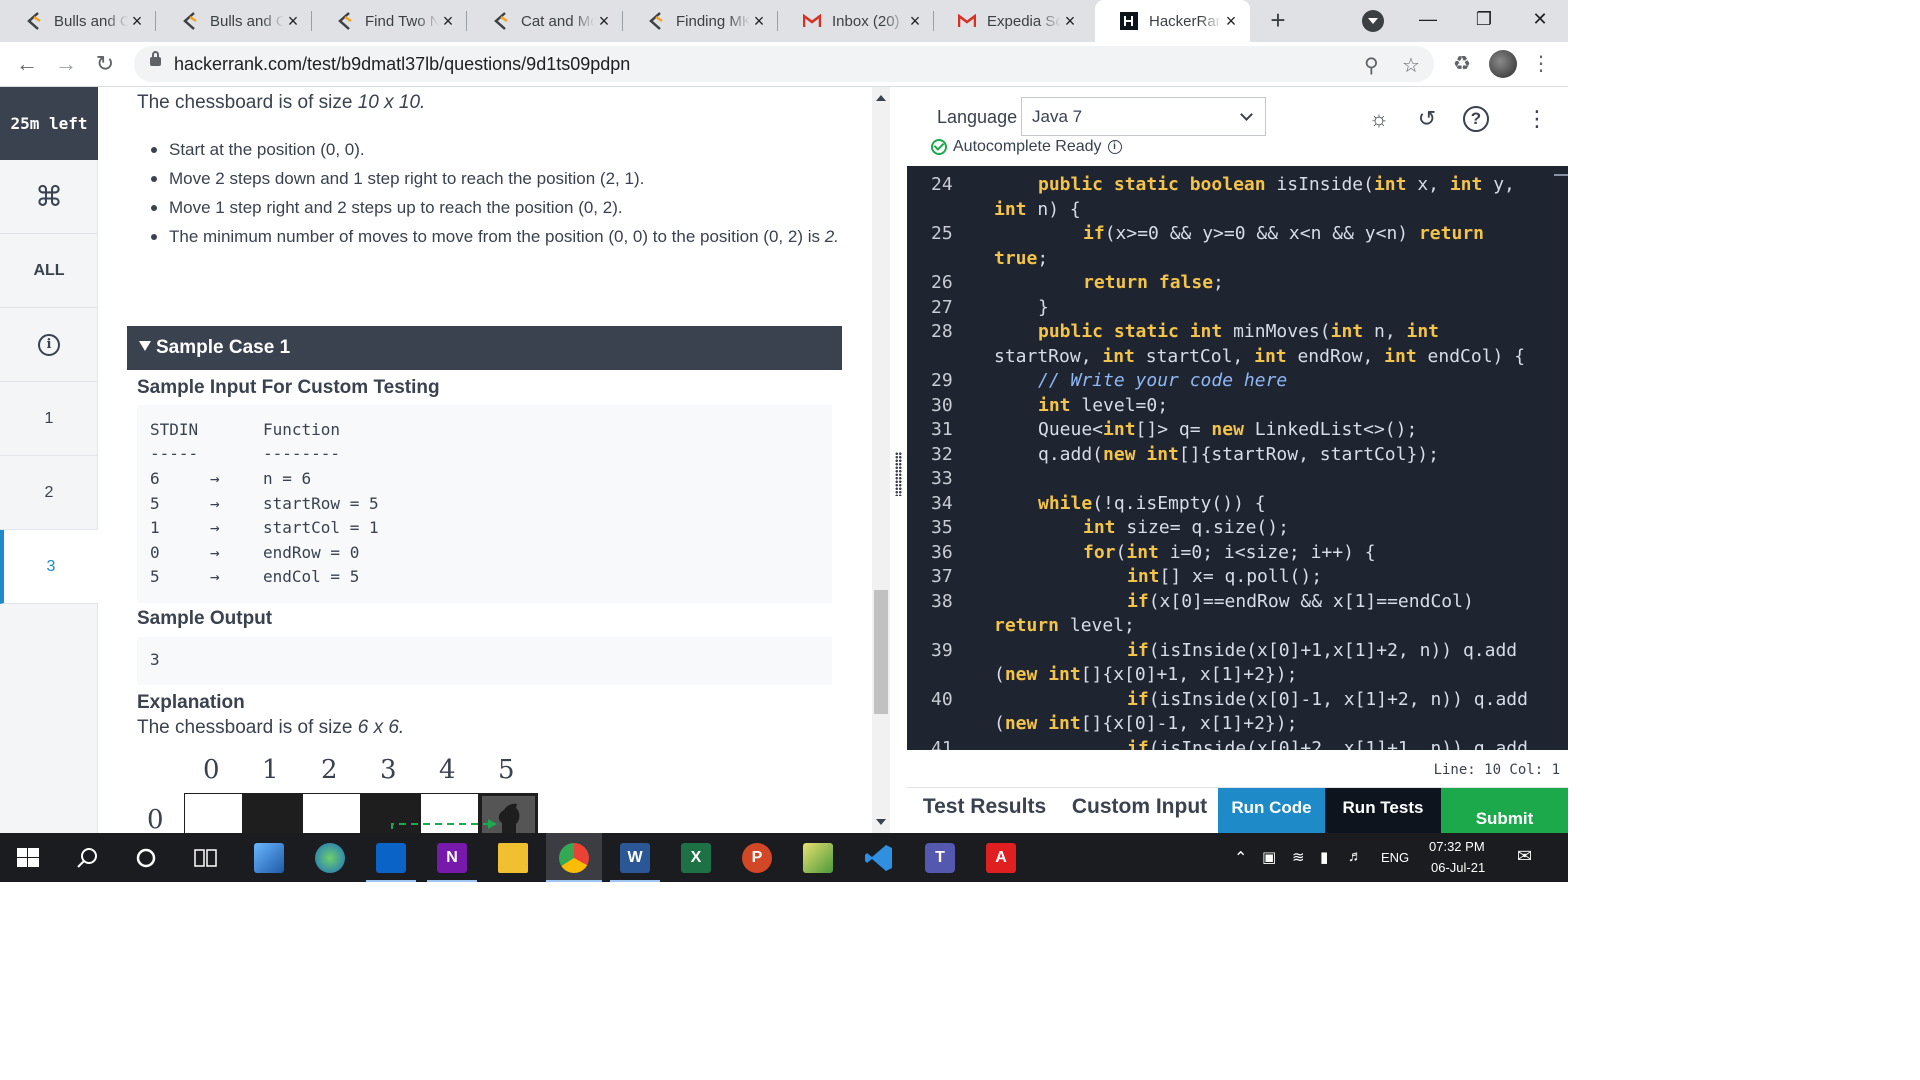 Image resolution: width=1920 pixels, height=1080 pixels. Describe the element at coordinates (27, 65) in the screenshot. I see `back-icon: ←` at that location.